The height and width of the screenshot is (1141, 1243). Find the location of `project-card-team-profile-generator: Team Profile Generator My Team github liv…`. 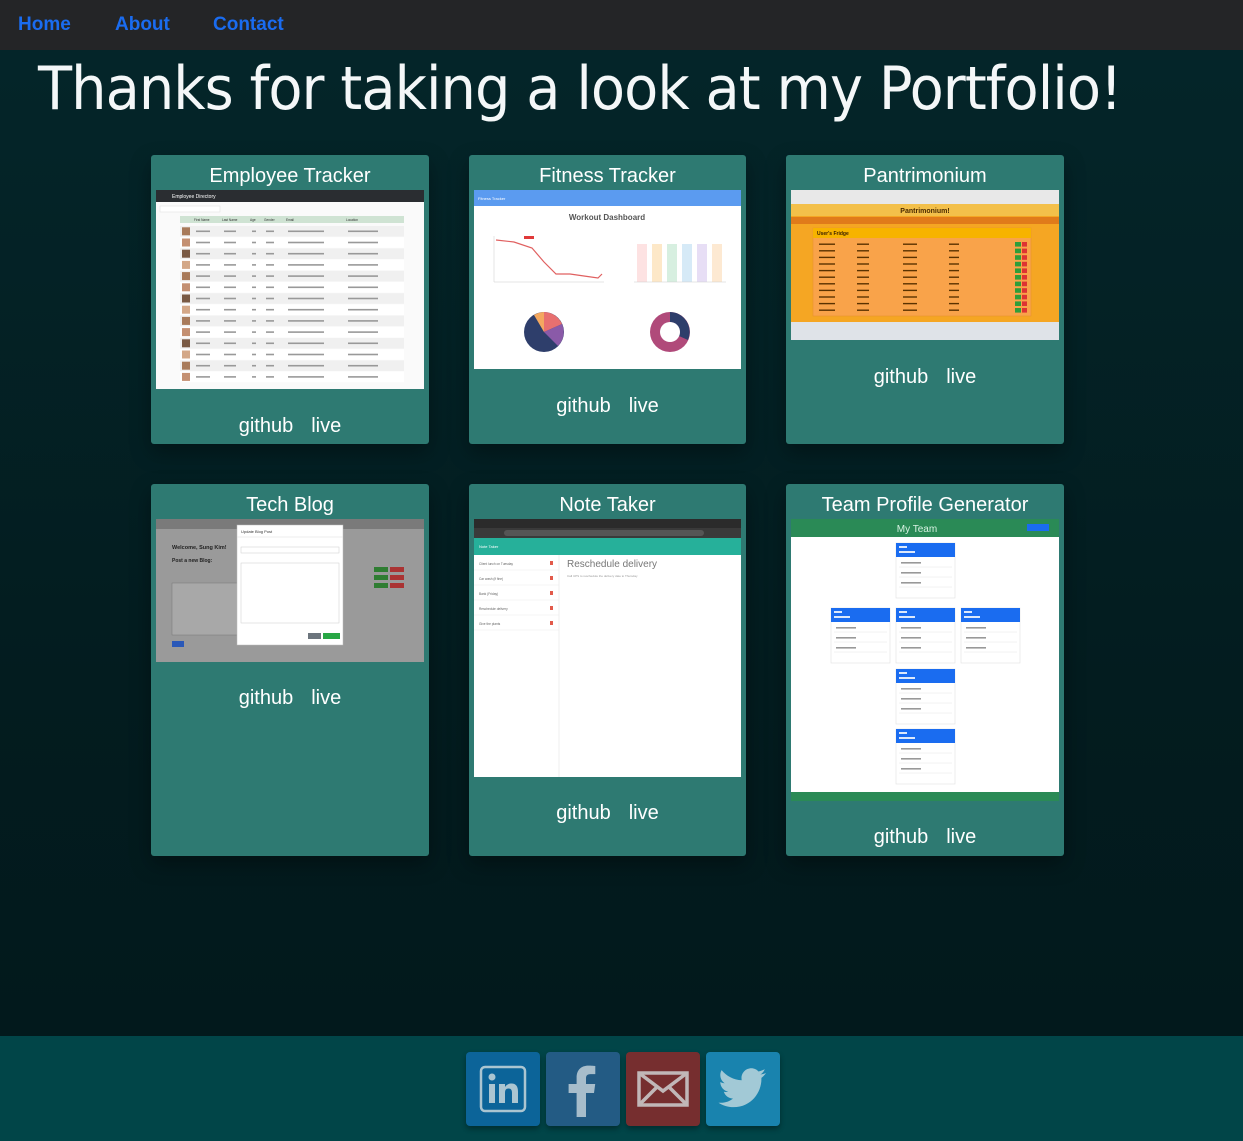

project-card-team-profile-generator: Team Profile Generator My Team github liv… is located at coordinates (925, 670).